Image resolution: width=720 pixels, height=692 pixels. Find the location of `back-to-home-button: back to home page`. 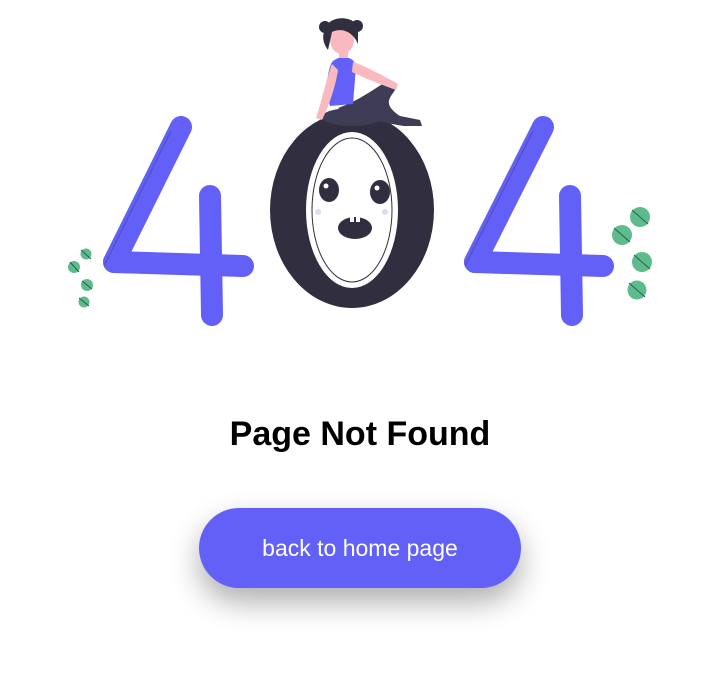

back-to-home-button: back to home page is located at coordinates (360, 548).